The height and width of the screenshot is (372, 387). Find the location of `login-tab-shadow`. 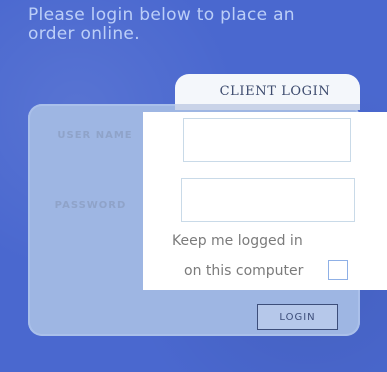

login-tab-shadow is located at coordinates (267, 107).